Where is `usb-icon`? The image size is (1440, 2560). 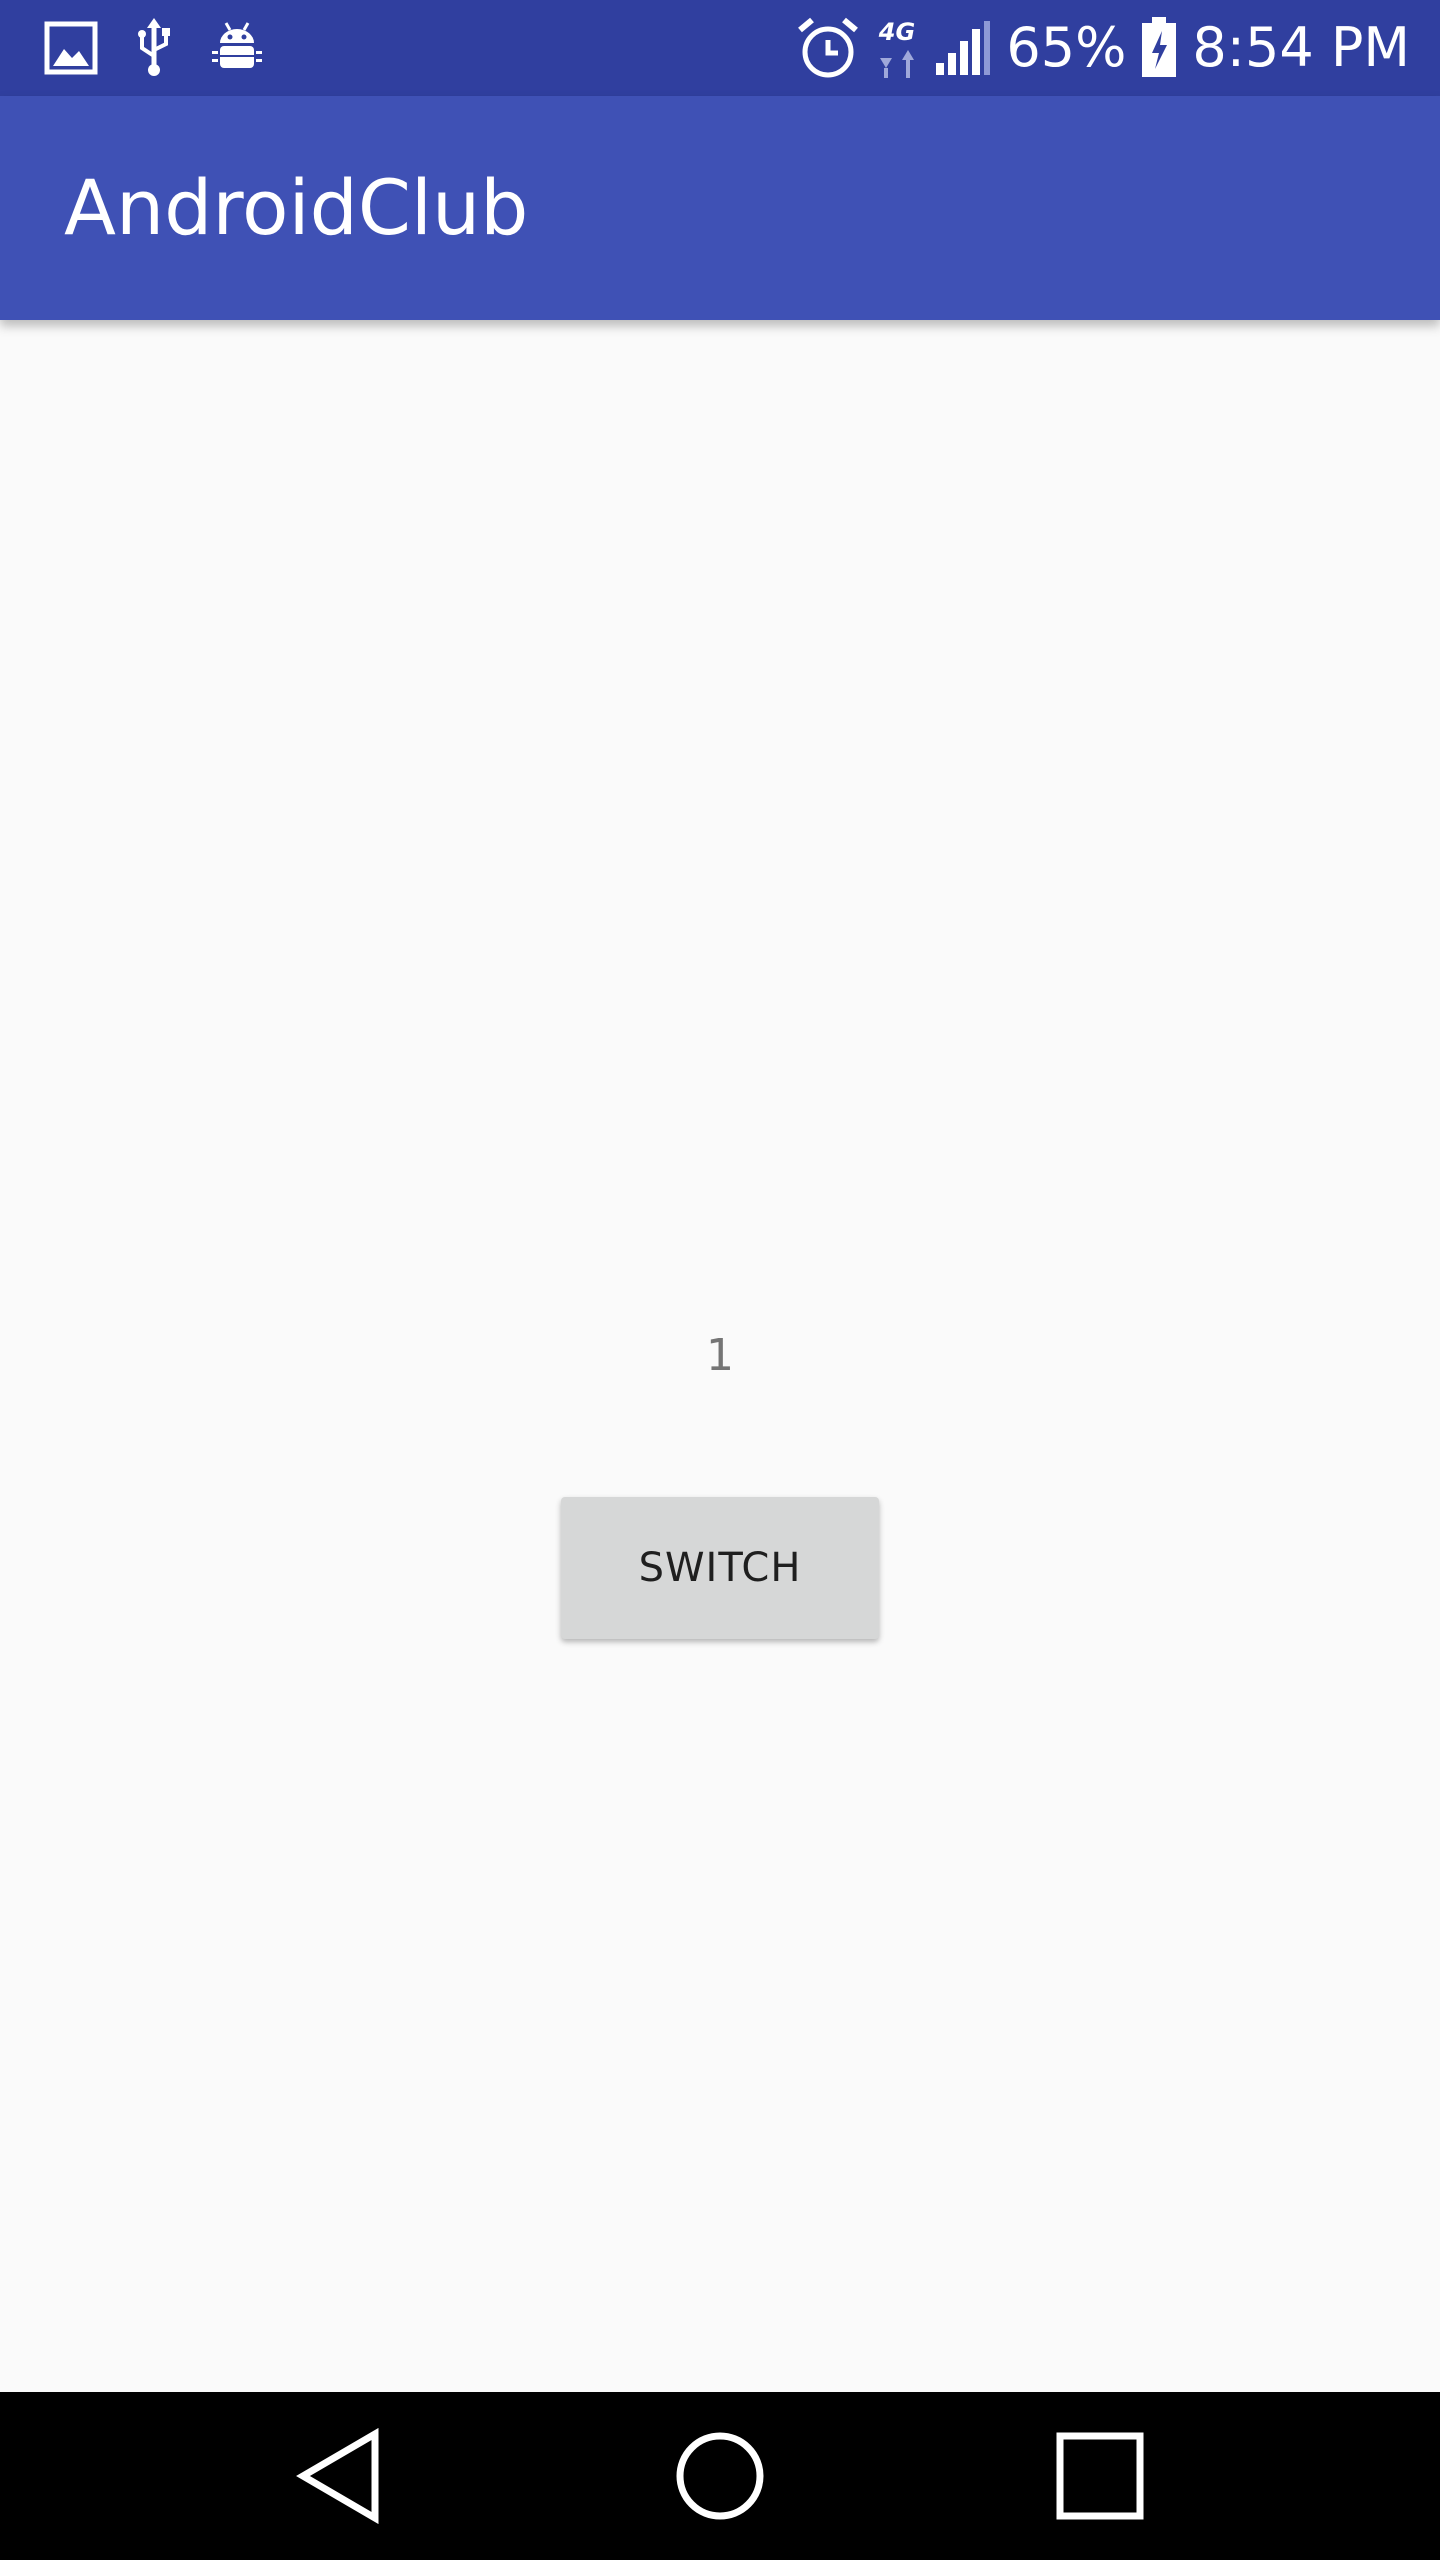 usb-icon is located at coordinates (154, 48).